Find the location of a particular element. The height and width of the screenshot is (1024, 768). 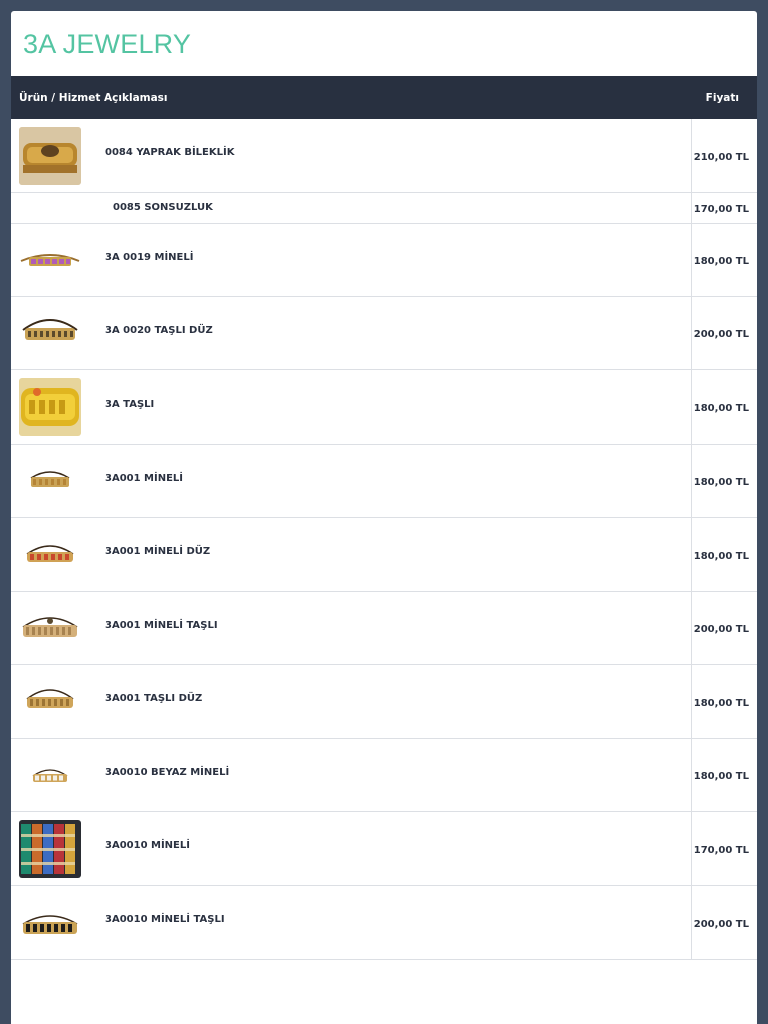

row-description-cell: 3A 0019 MİNELİ is located at coordinates (351, 260).